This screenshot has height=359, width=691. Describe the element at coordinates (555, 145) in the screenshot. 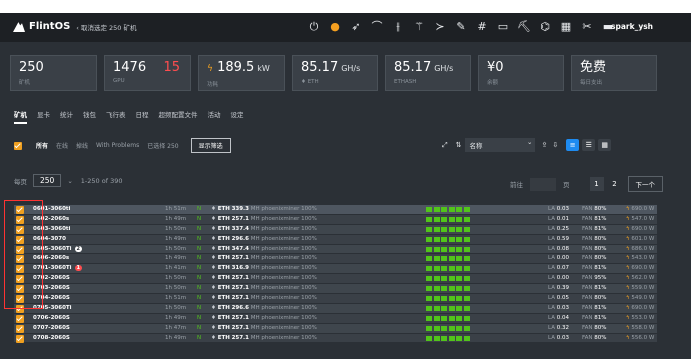

I see `download-icon: ⇩` at that location.